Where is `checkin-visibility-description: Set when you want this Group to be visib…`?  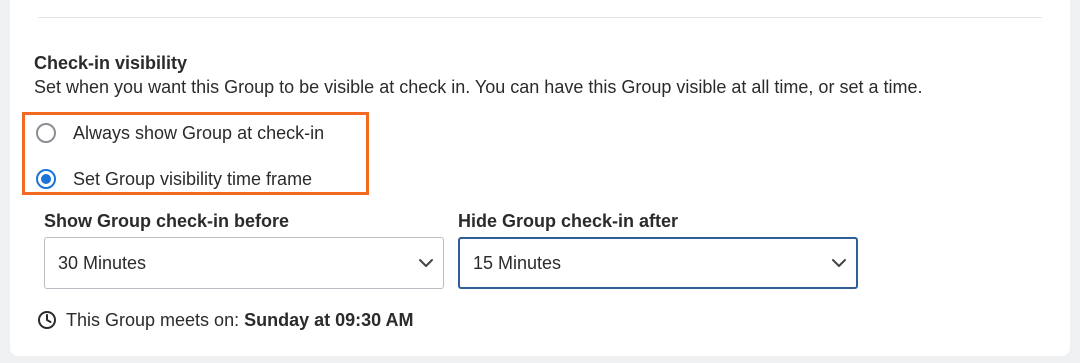 checkin-visibility-description: Set when you want this Group to be visib… is located at coordinates (478, 87).